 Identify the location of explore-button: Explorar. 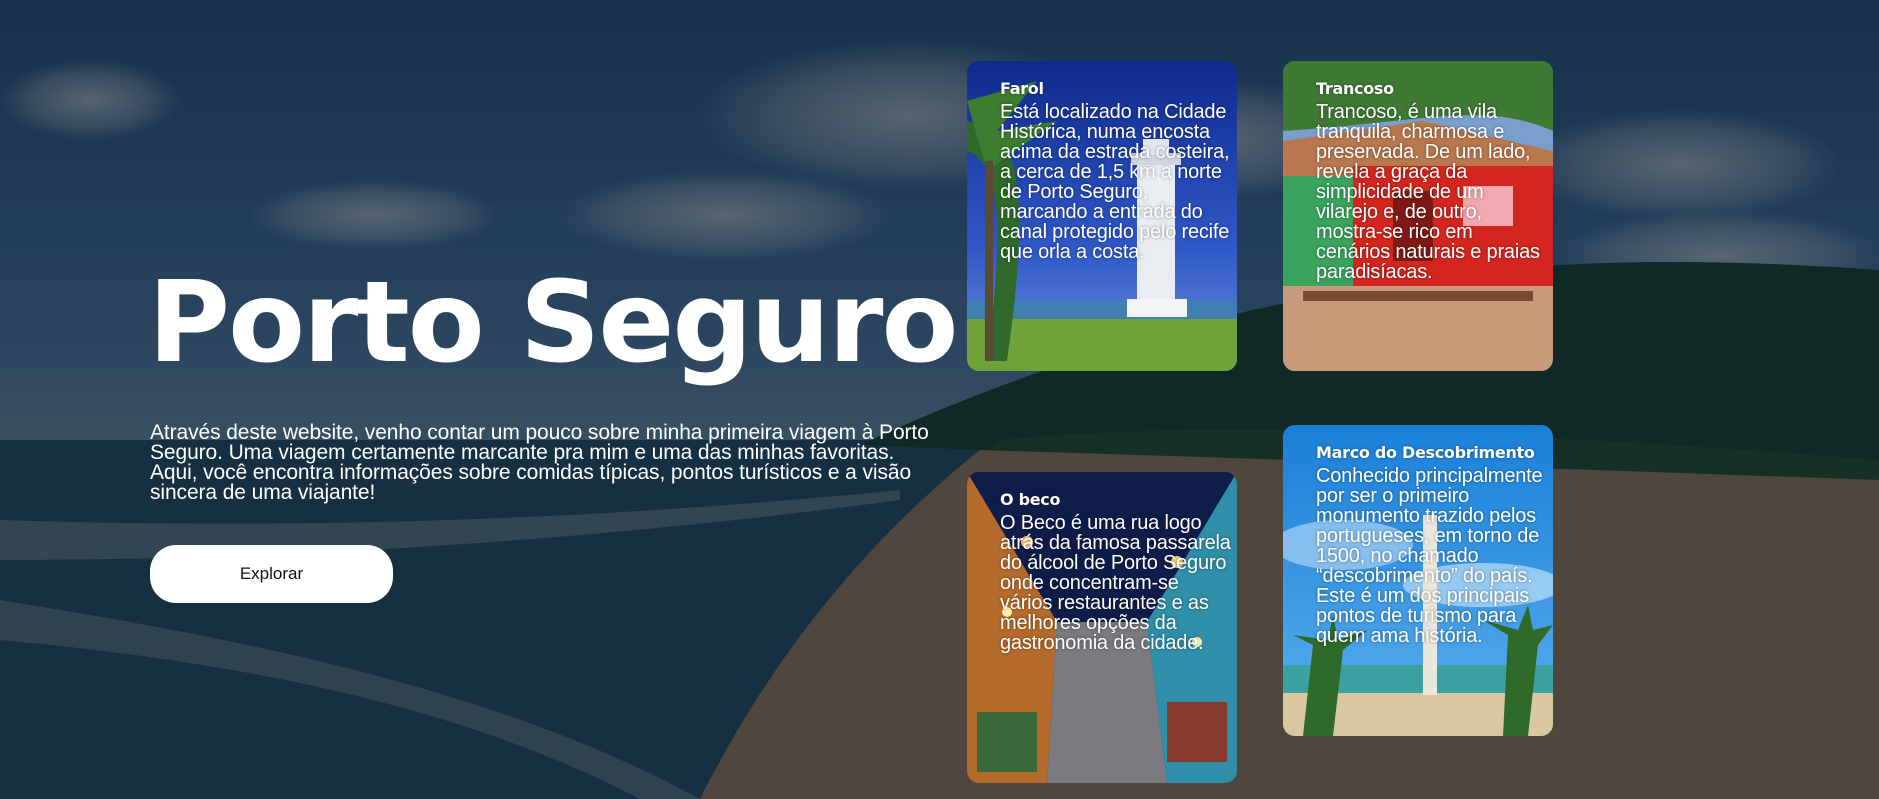
(271, 574).